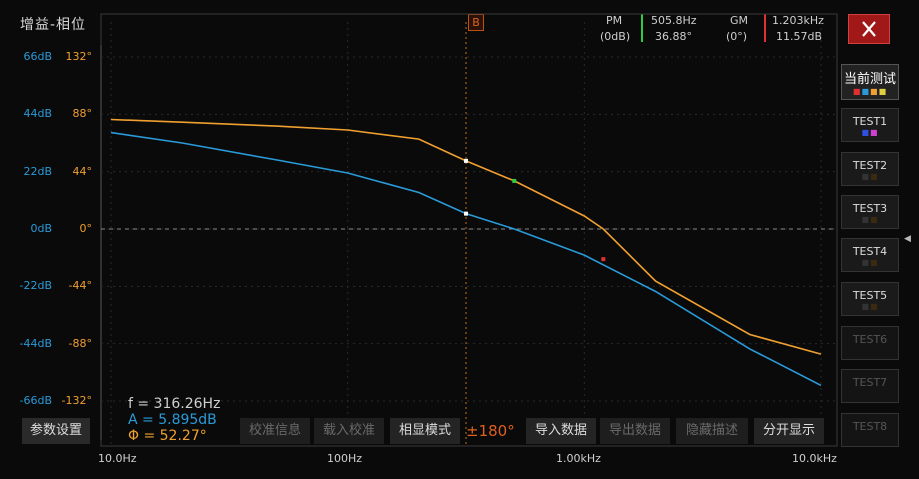 This screenshot has height=479, width=919. I want to click on params-settings-button: 参数设置, so click(56, 431).